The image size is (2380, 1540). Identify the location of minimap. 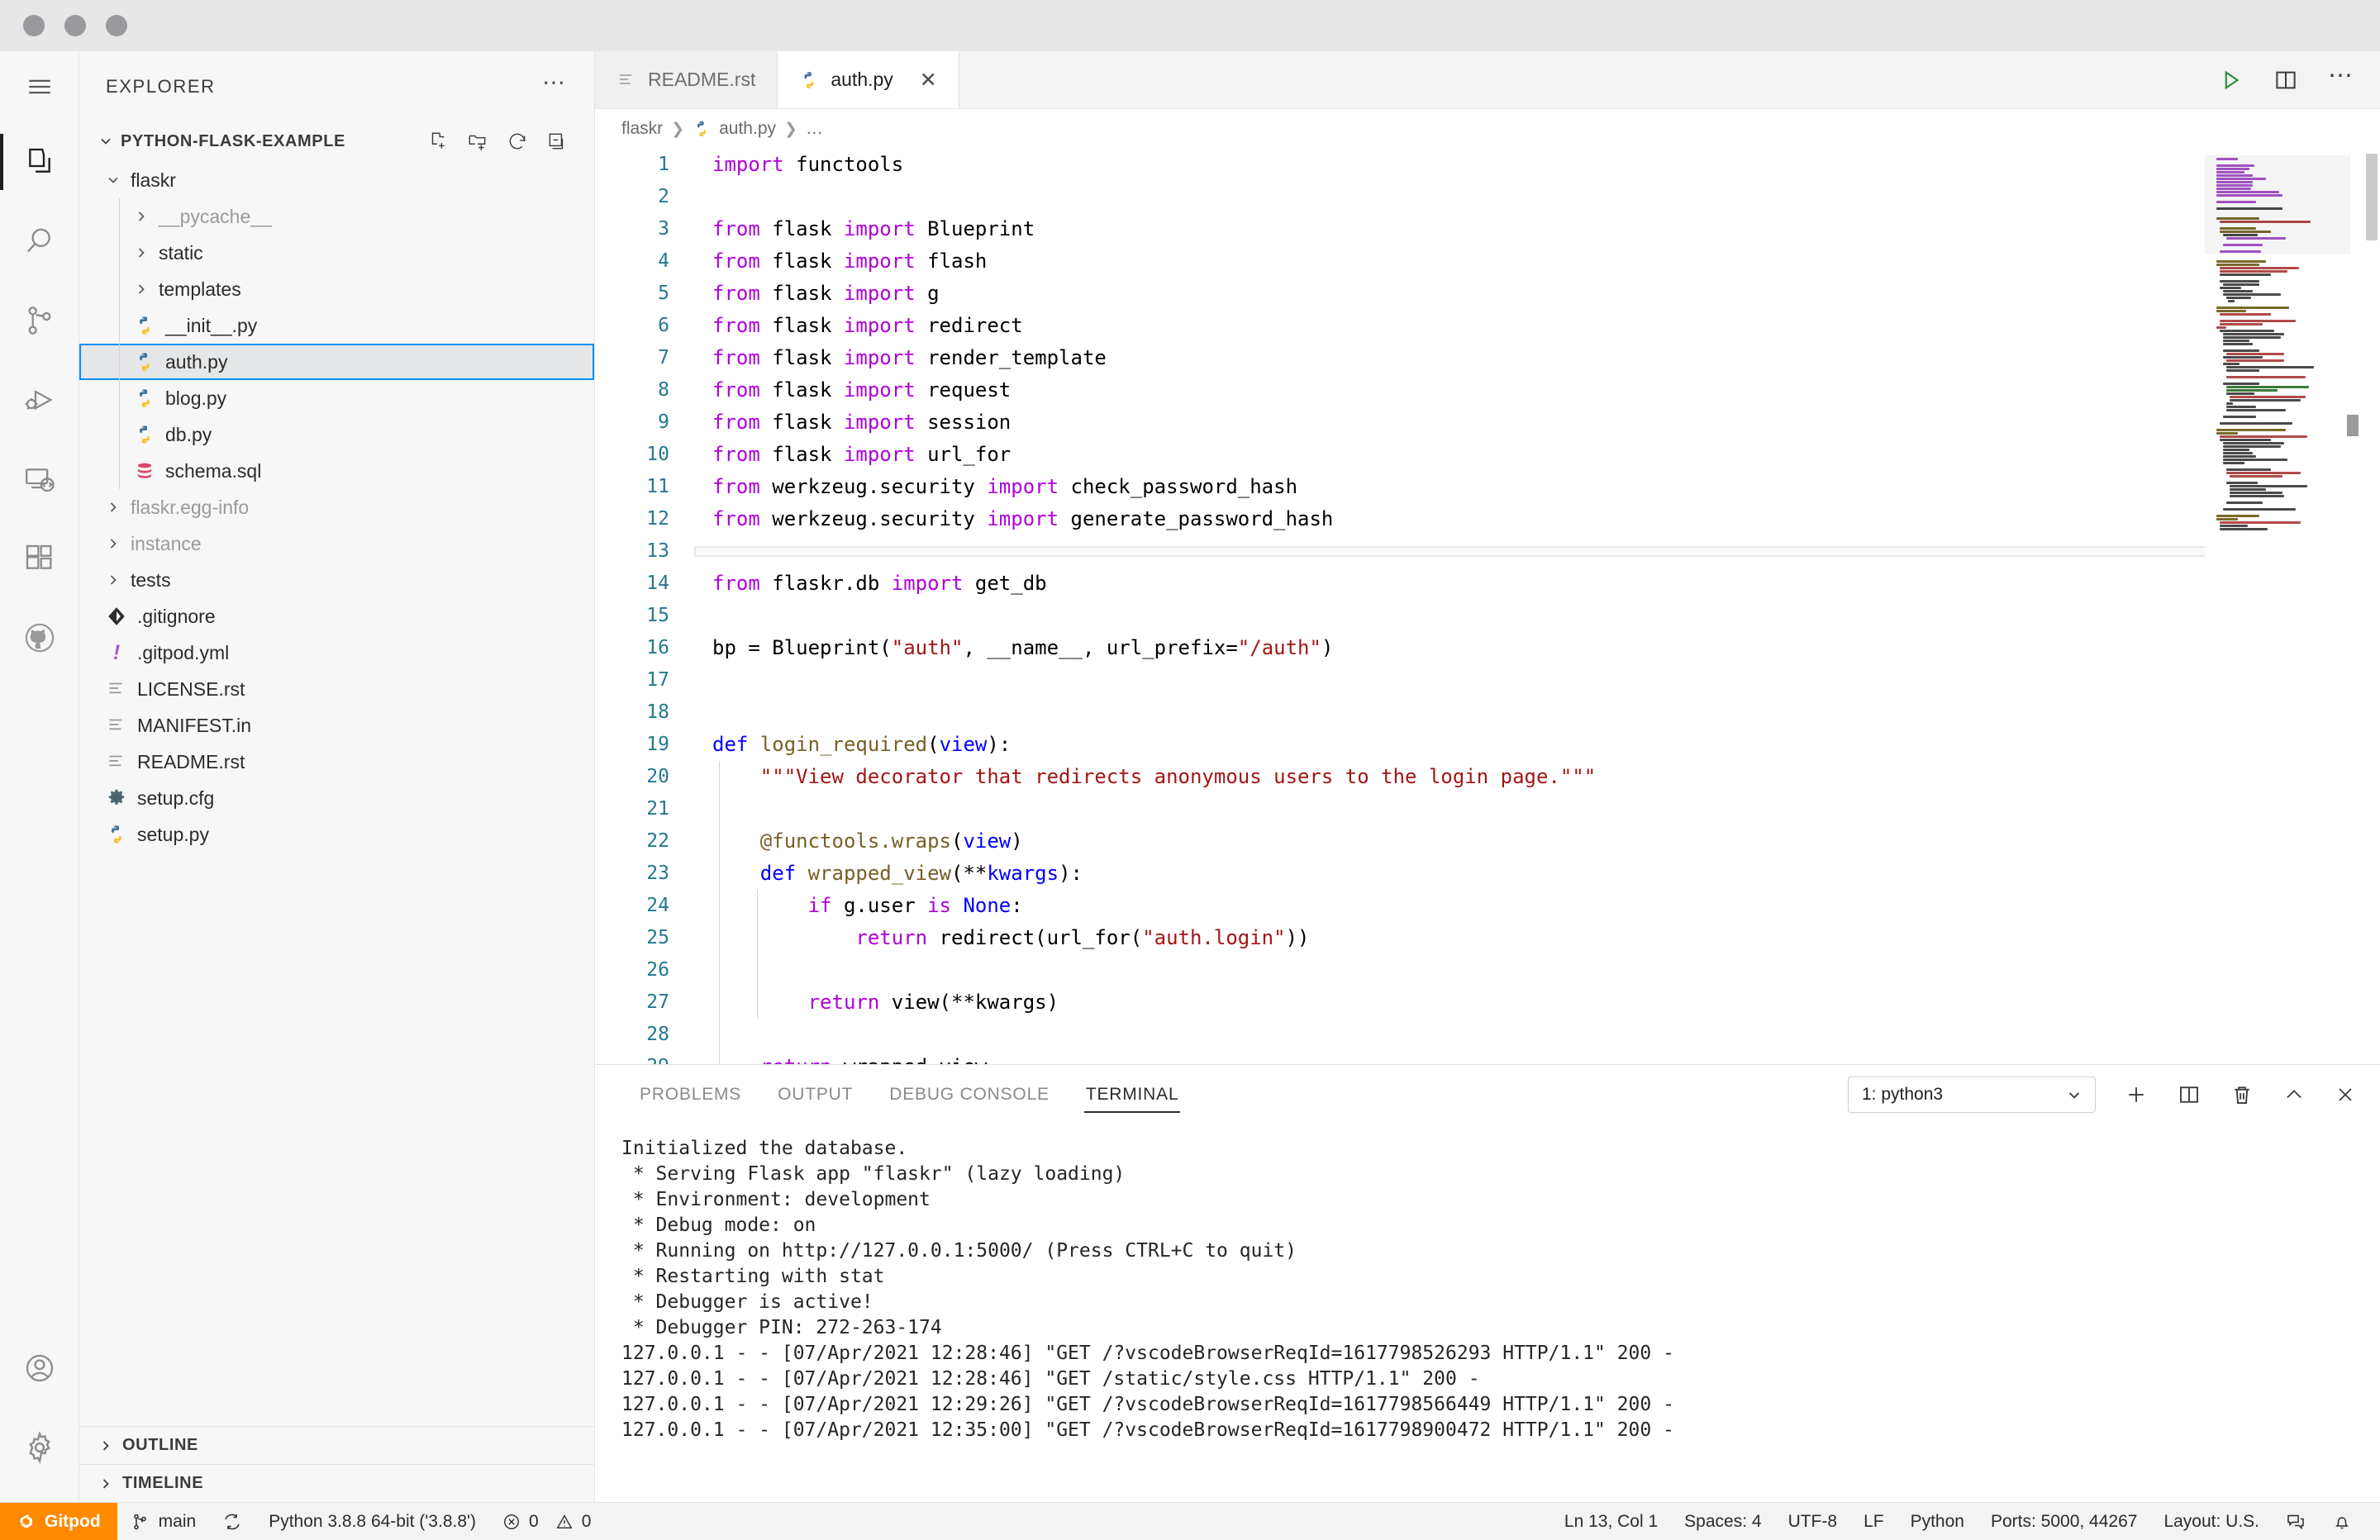
(2283, 606).